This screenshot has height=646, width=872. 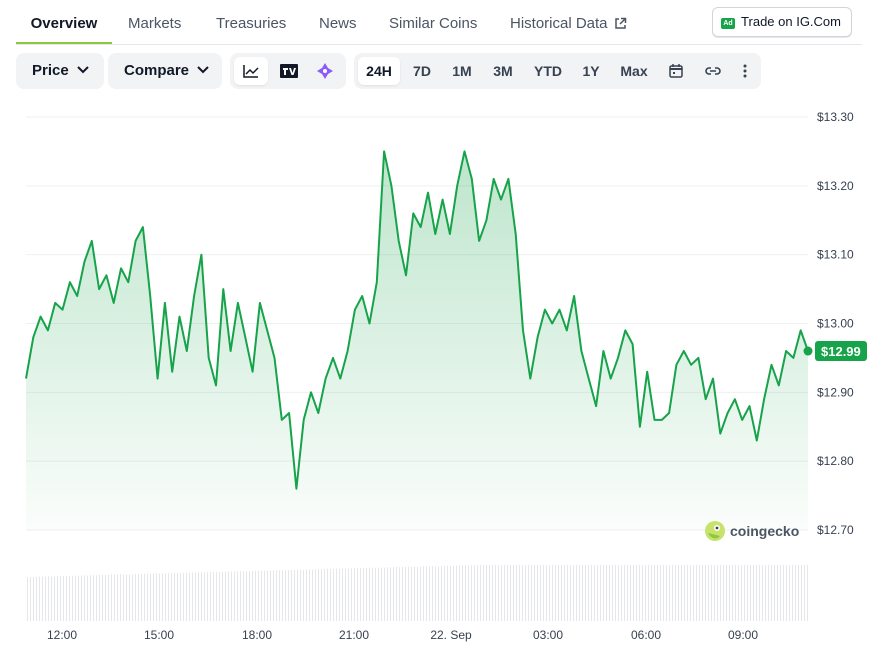 I want to click on tab-markets: Markets, so click(x=154, y=21).